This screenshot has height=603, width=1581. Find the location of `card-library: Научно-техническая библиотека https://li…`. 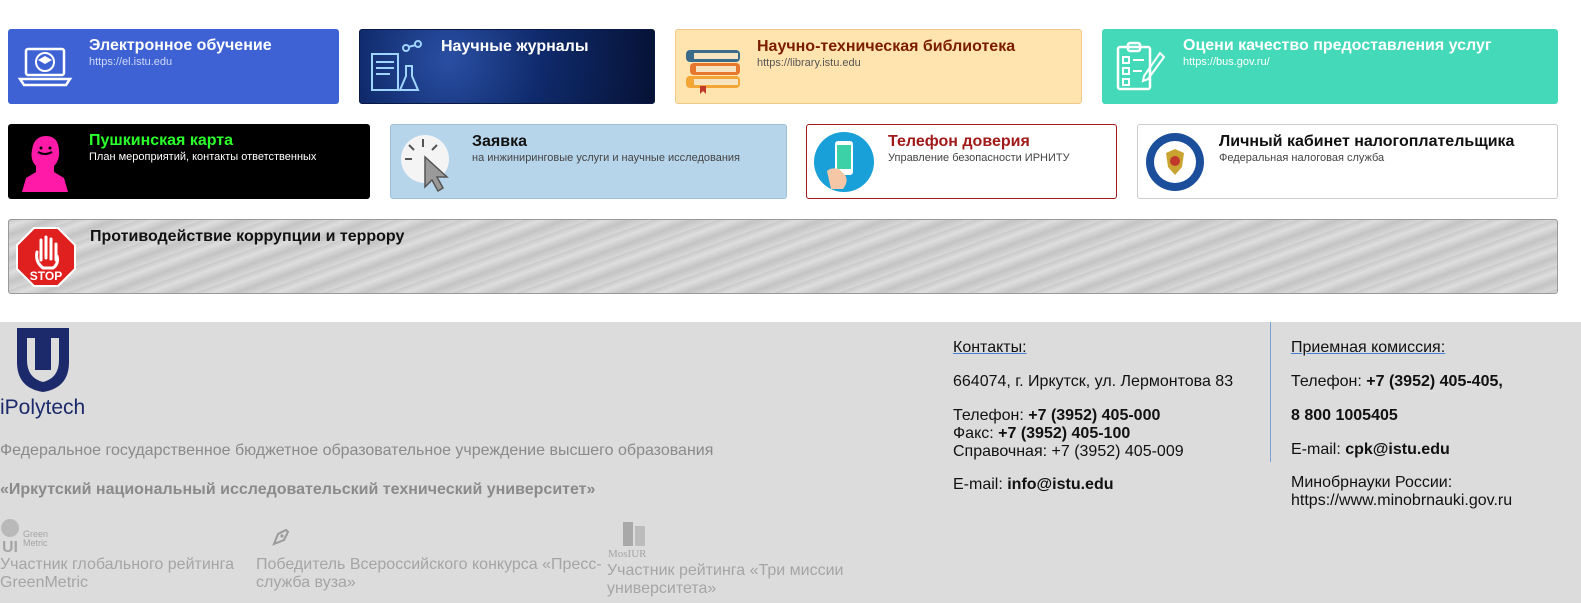

card-library: Научно-техническая библиотека https://li… is located at coordinates (878, 66).